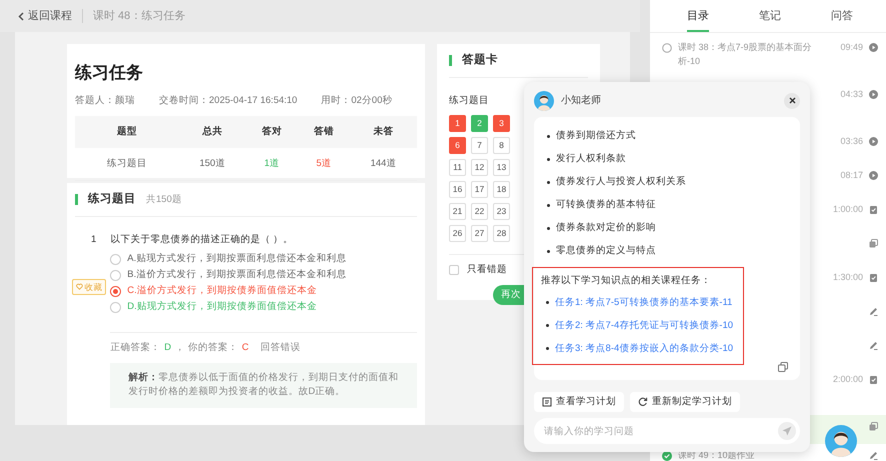 The image size is (886, 461). What do you see at coordinates (621, 182) in the screenshot?
I see `topic-text: 债券发行人与投资人权利关系` at bounding box center [621, 182].